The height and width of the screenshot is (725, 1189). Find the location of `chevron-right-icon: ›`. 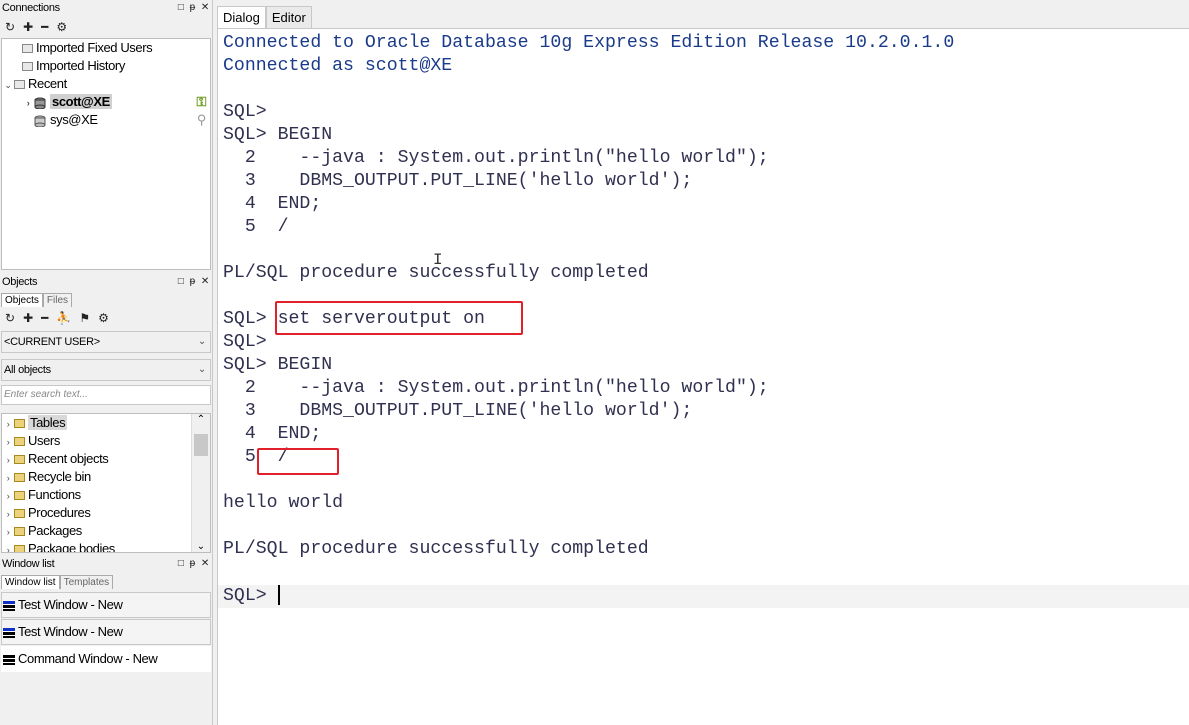

chevron-right-icon: › is located at coordinates (28, 103).